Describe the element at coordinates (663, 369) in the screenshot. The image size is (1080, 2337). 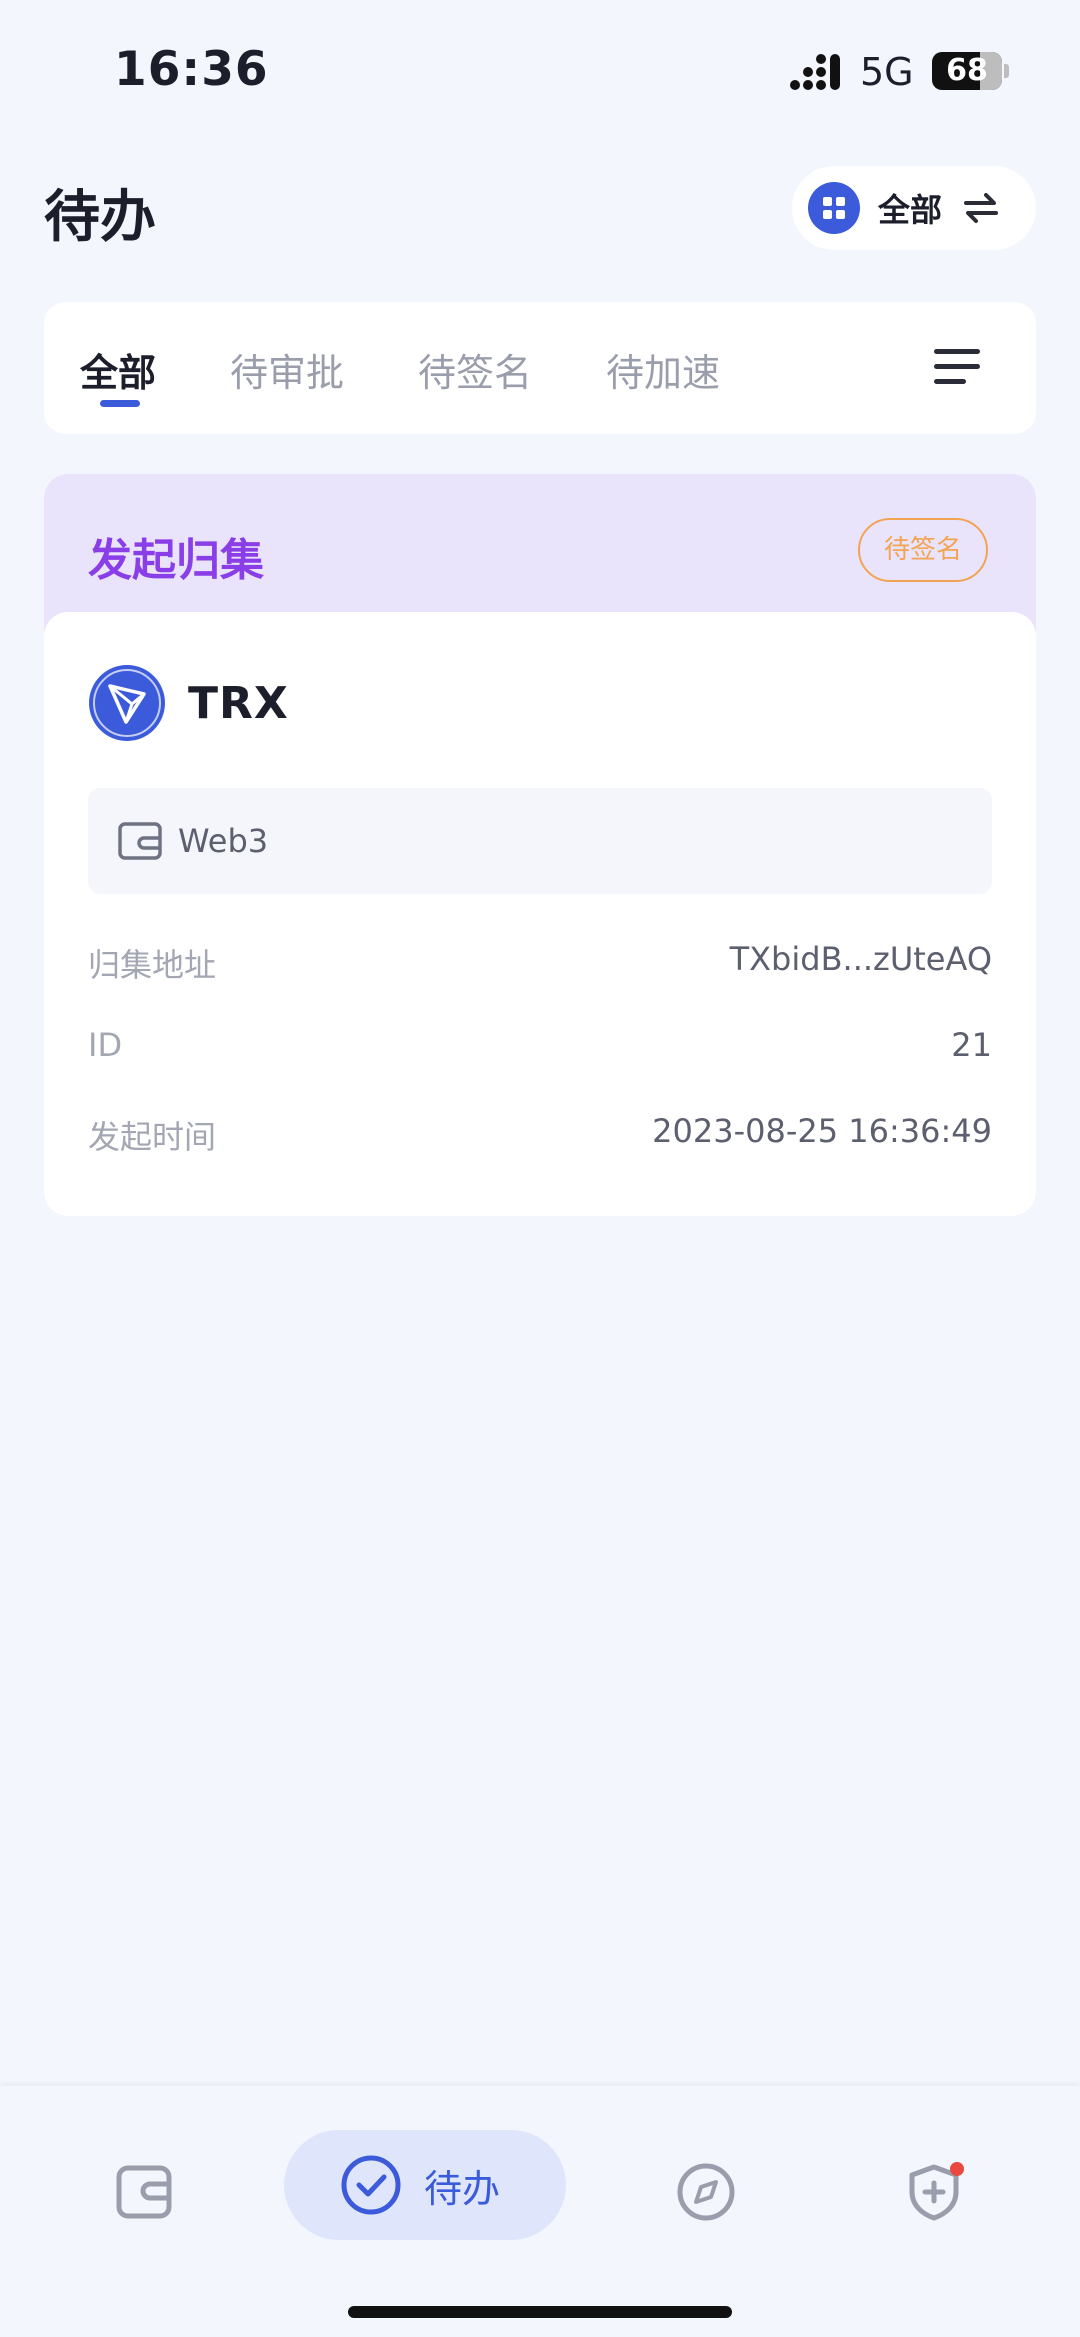
I see `tab-pending-speedup: 待加速` at that location.